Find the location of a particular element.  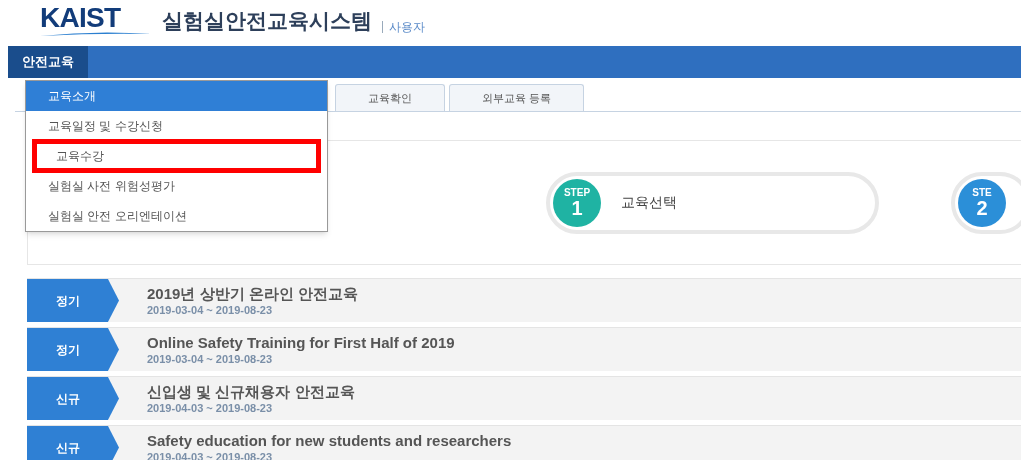

logo: KAIST is located at coordinates (80, 18).